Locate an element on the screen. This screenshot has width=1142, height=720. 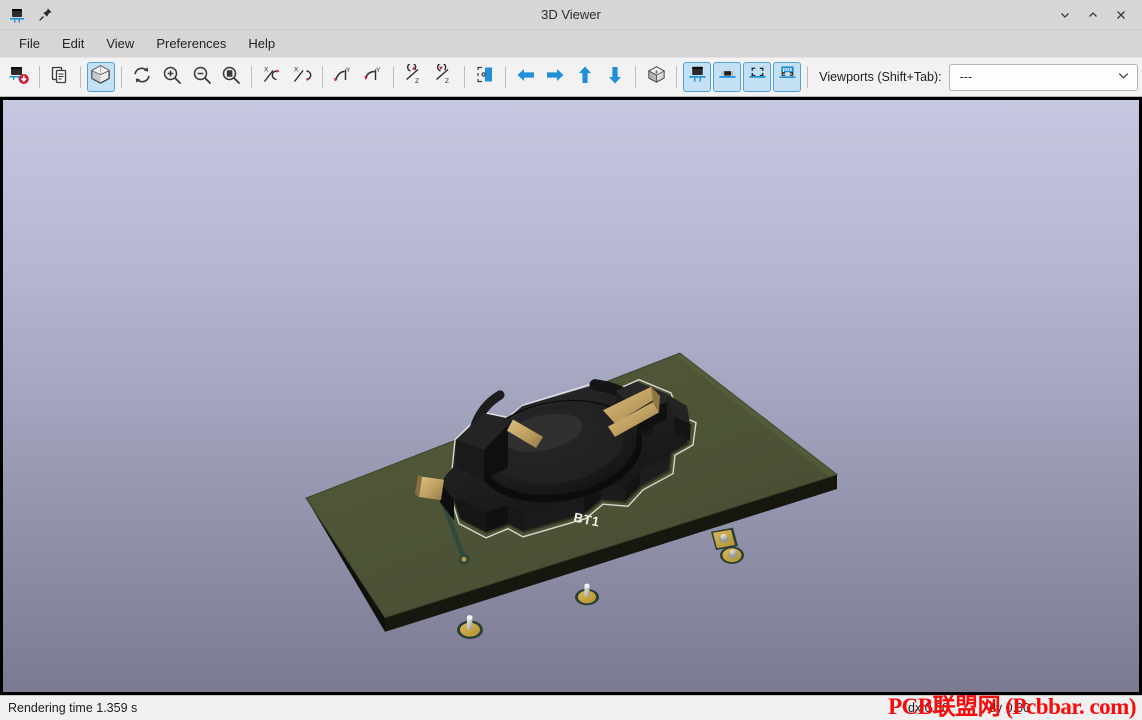
maximize-button is located at coordinates (1093, 15).